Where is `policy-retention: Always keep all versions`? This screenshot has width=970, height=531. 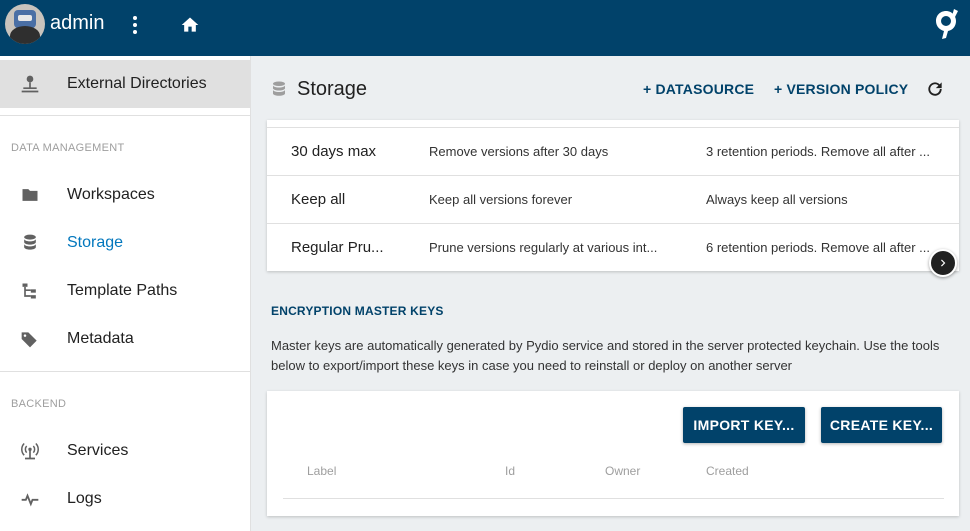 policy-retention: Always keep all versions is located at coordinates (777, 199).